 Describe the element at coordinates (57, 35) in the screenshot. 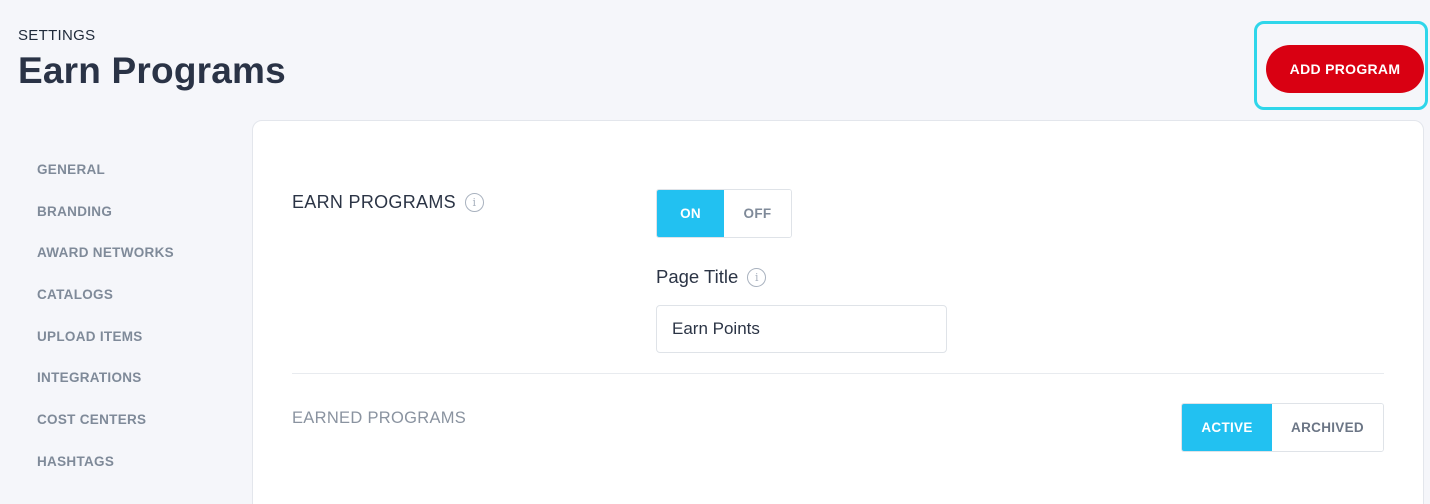

I see `breadcrumb: SETTINGS` at that location.